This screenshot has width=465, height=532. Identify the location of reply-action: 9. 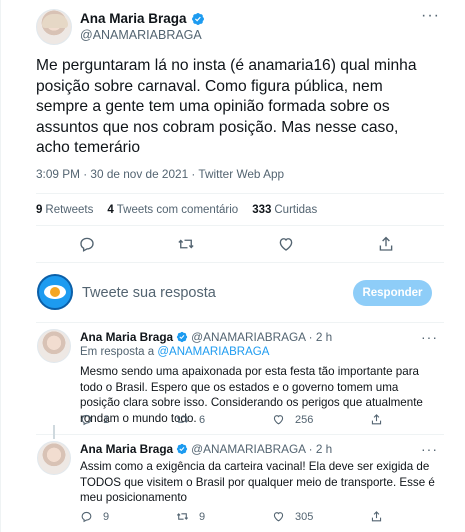
(94, 516).